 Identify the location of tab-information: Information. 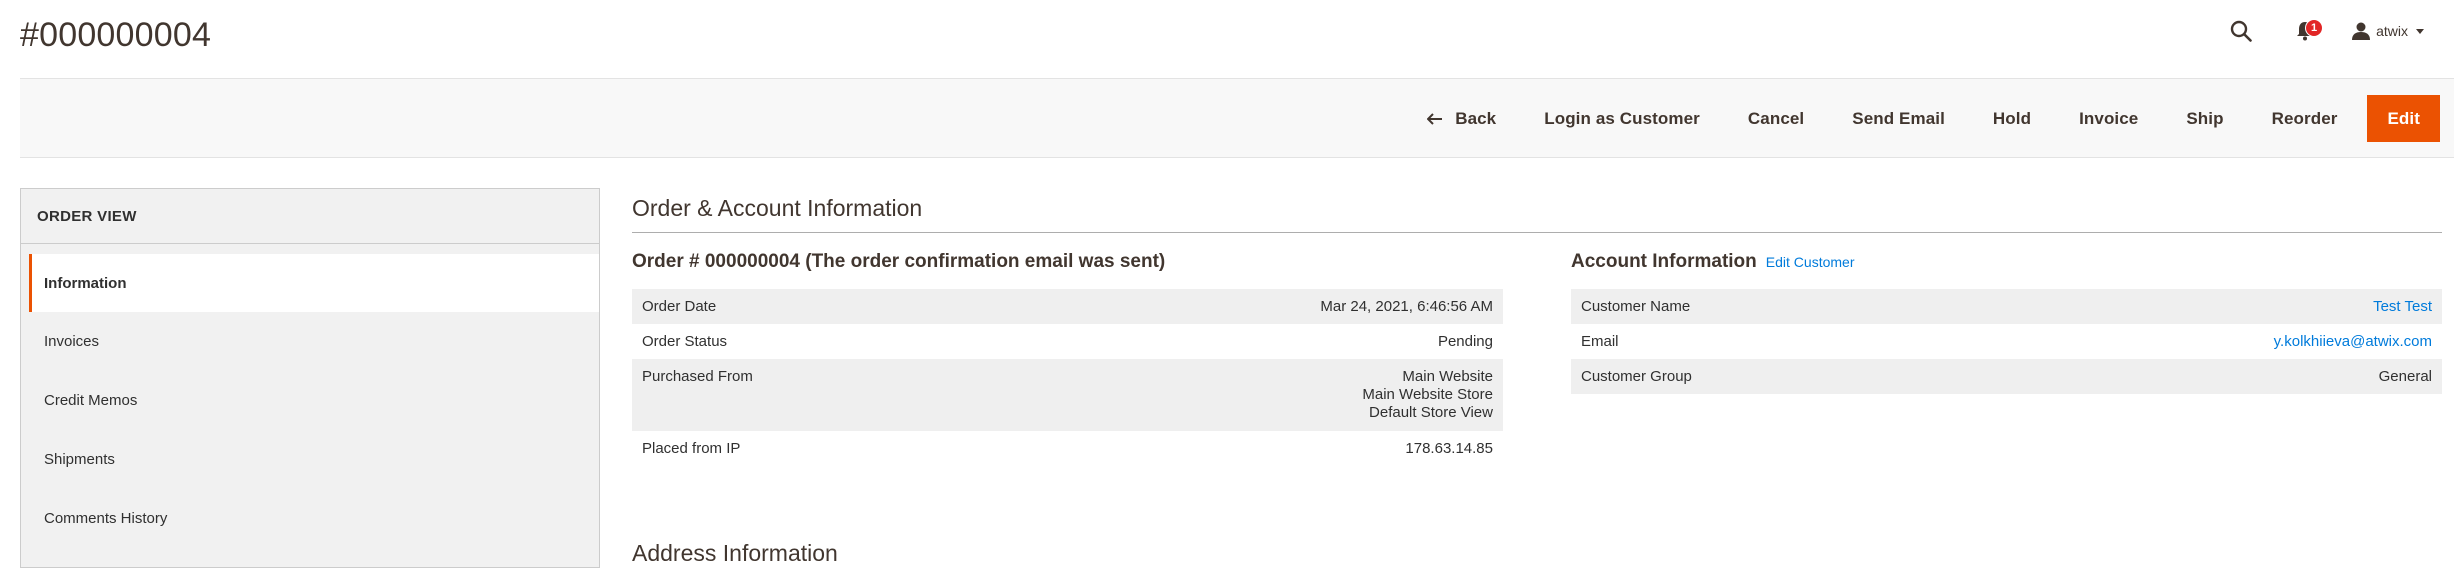
(314, 283).